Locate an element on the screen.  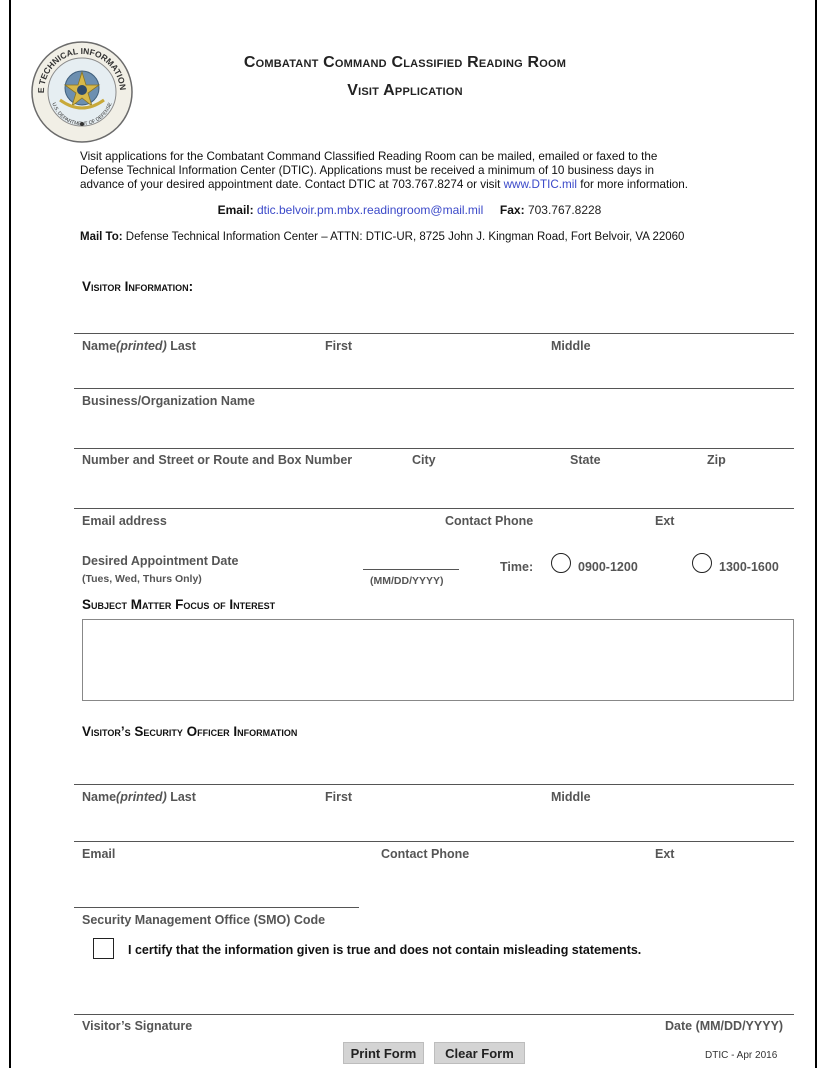
time-0900-1200-radio is located at coordinates (561, 563).